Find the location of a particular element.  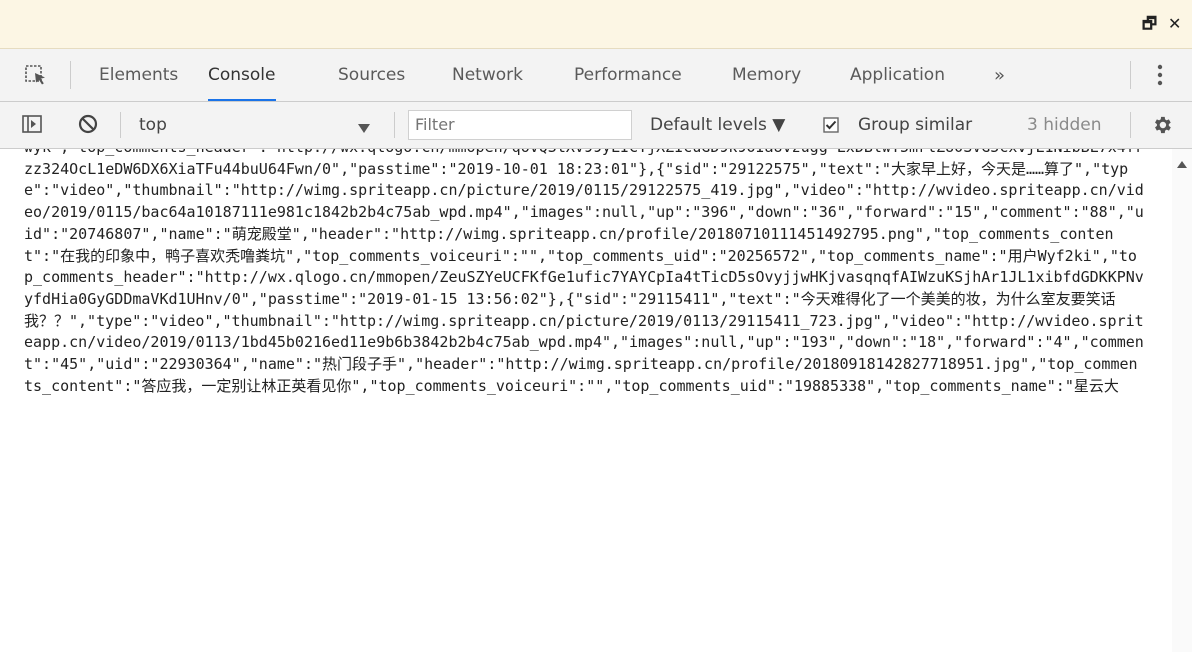

clear-console-icon is located at coordinates (88, 126).